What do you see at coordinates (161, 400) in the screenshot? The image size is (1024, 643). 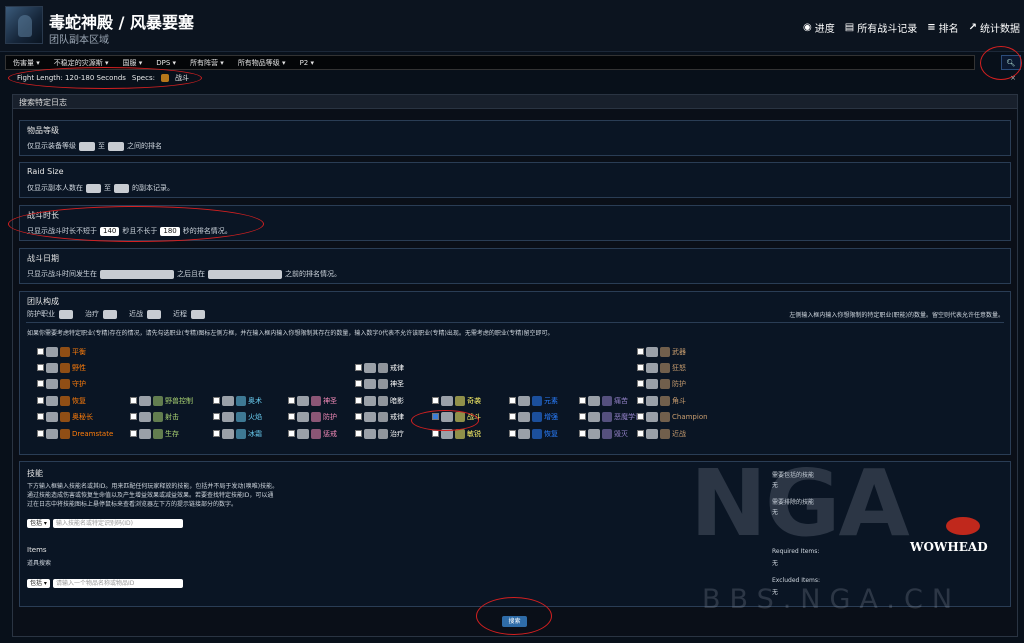 I see `spec-option-hunter: 野兽控制` at bounding box center [161, 400].